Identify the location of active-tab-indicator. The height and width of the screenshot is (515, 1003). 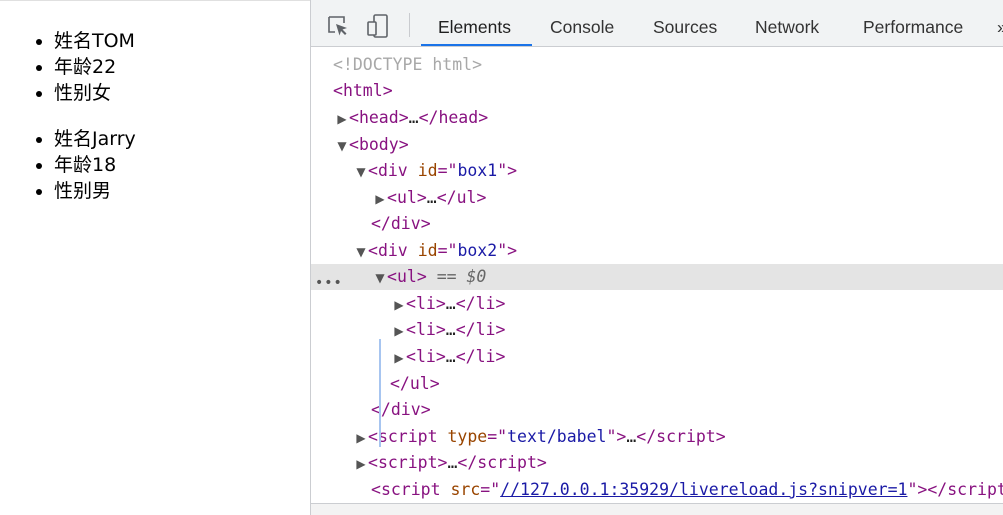
(476, 45).